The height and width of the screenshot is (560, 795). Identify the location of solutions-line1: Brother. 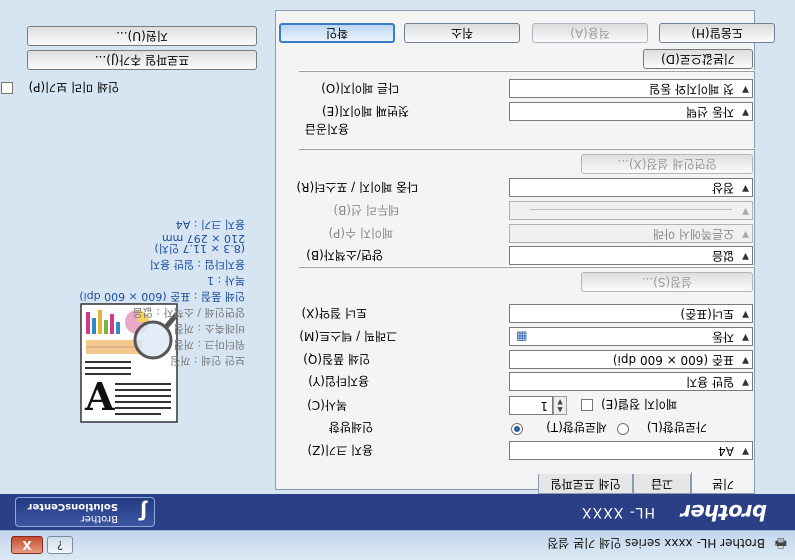
(99, 518).